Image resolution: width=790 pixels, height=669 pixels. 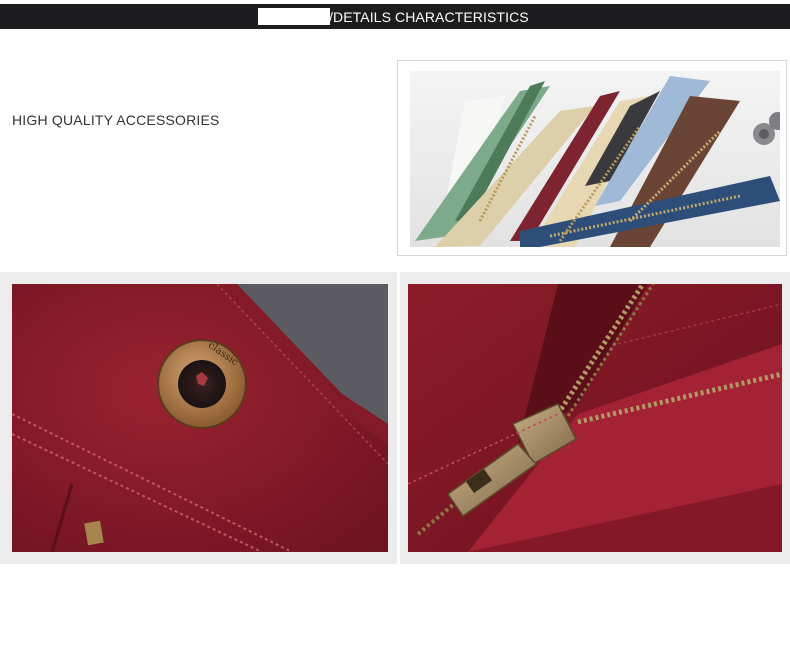 I want to click on zippers-photo, so click(x=595, y=159).